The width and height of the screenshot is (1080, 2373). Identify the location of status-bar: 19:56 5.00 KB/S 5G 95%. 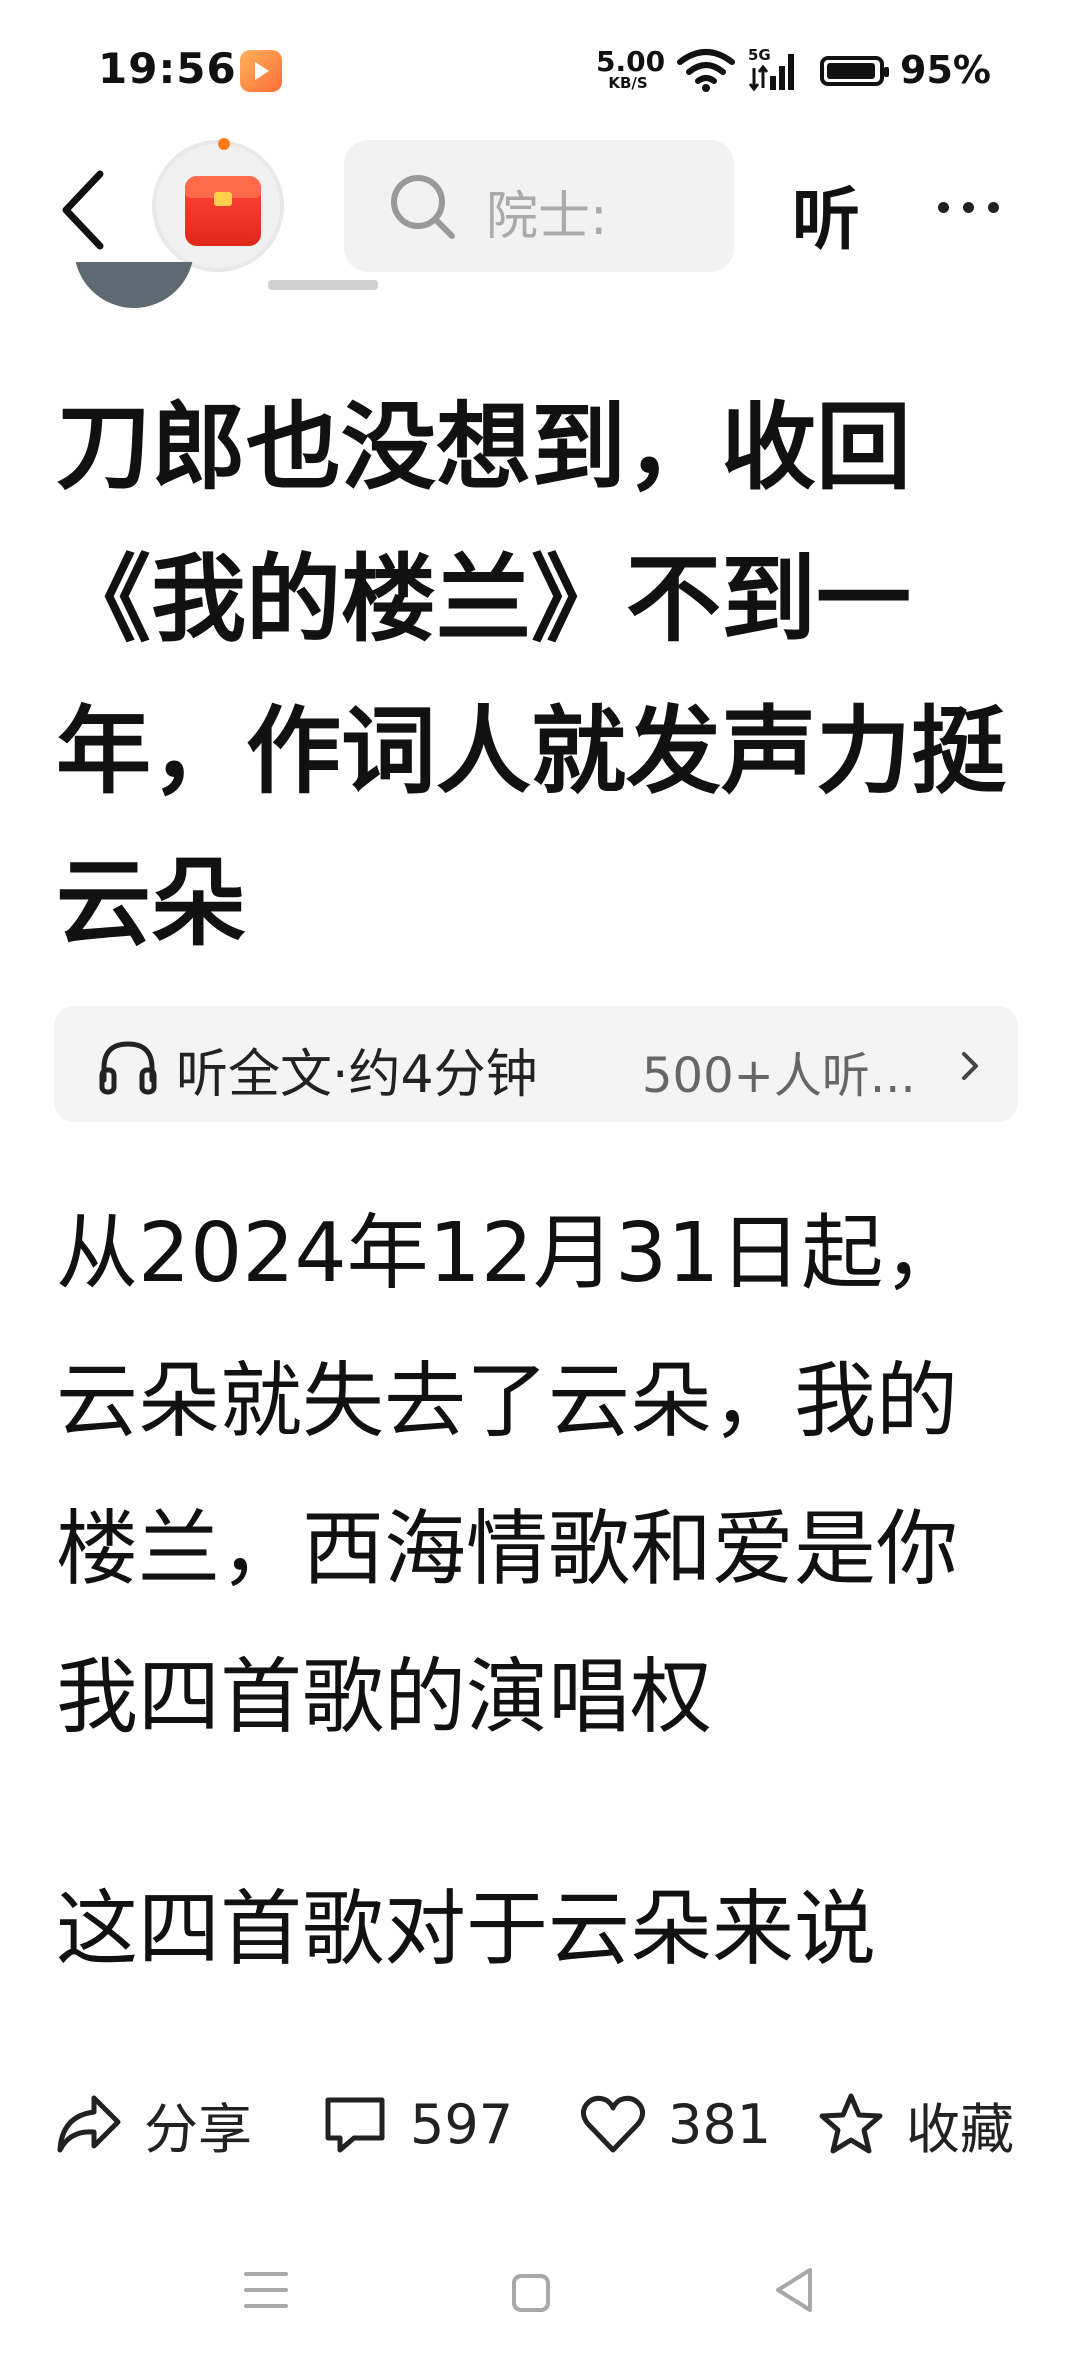
(540, 70).